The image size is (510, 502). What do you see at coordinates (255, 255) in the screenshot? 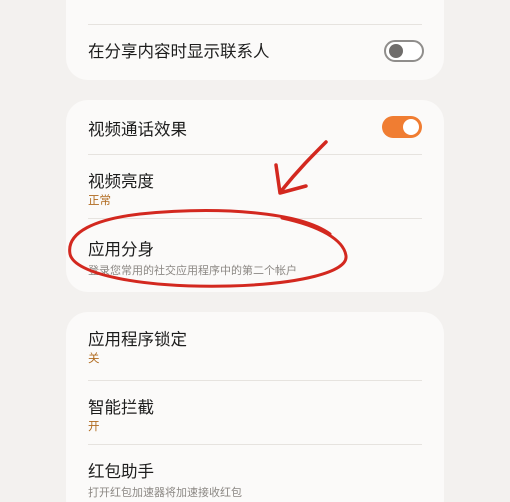
I see `dual-apps-row: 应用分身 登录您常用的社交应用程序中的第二个帐户` at bounding box center [255, 255].